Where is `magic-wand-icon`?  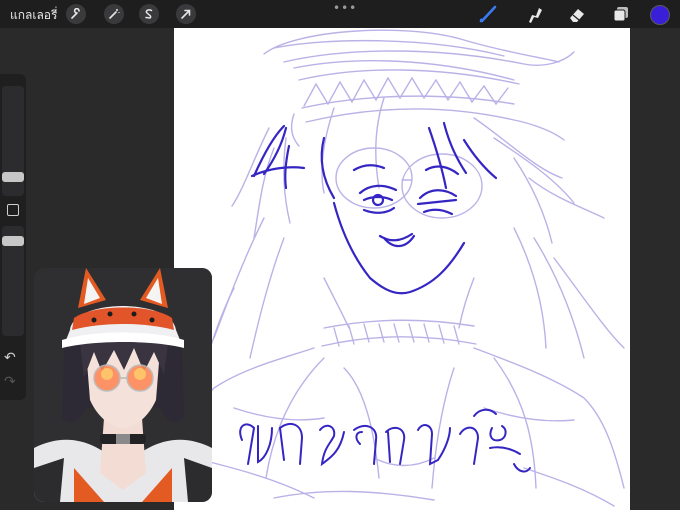 magic-wand-icon is located at coordinates (114, 14).